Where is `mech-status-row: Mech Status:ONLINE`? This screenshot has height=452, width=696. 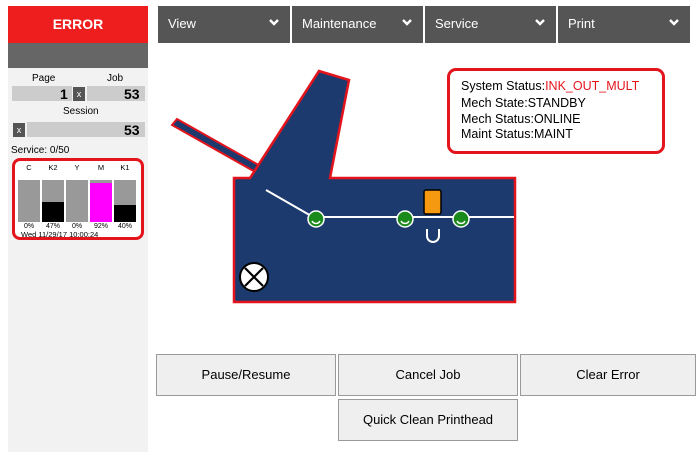
mech-status-row: Mech Status:ONLINE is located at coordinates (521, 119).